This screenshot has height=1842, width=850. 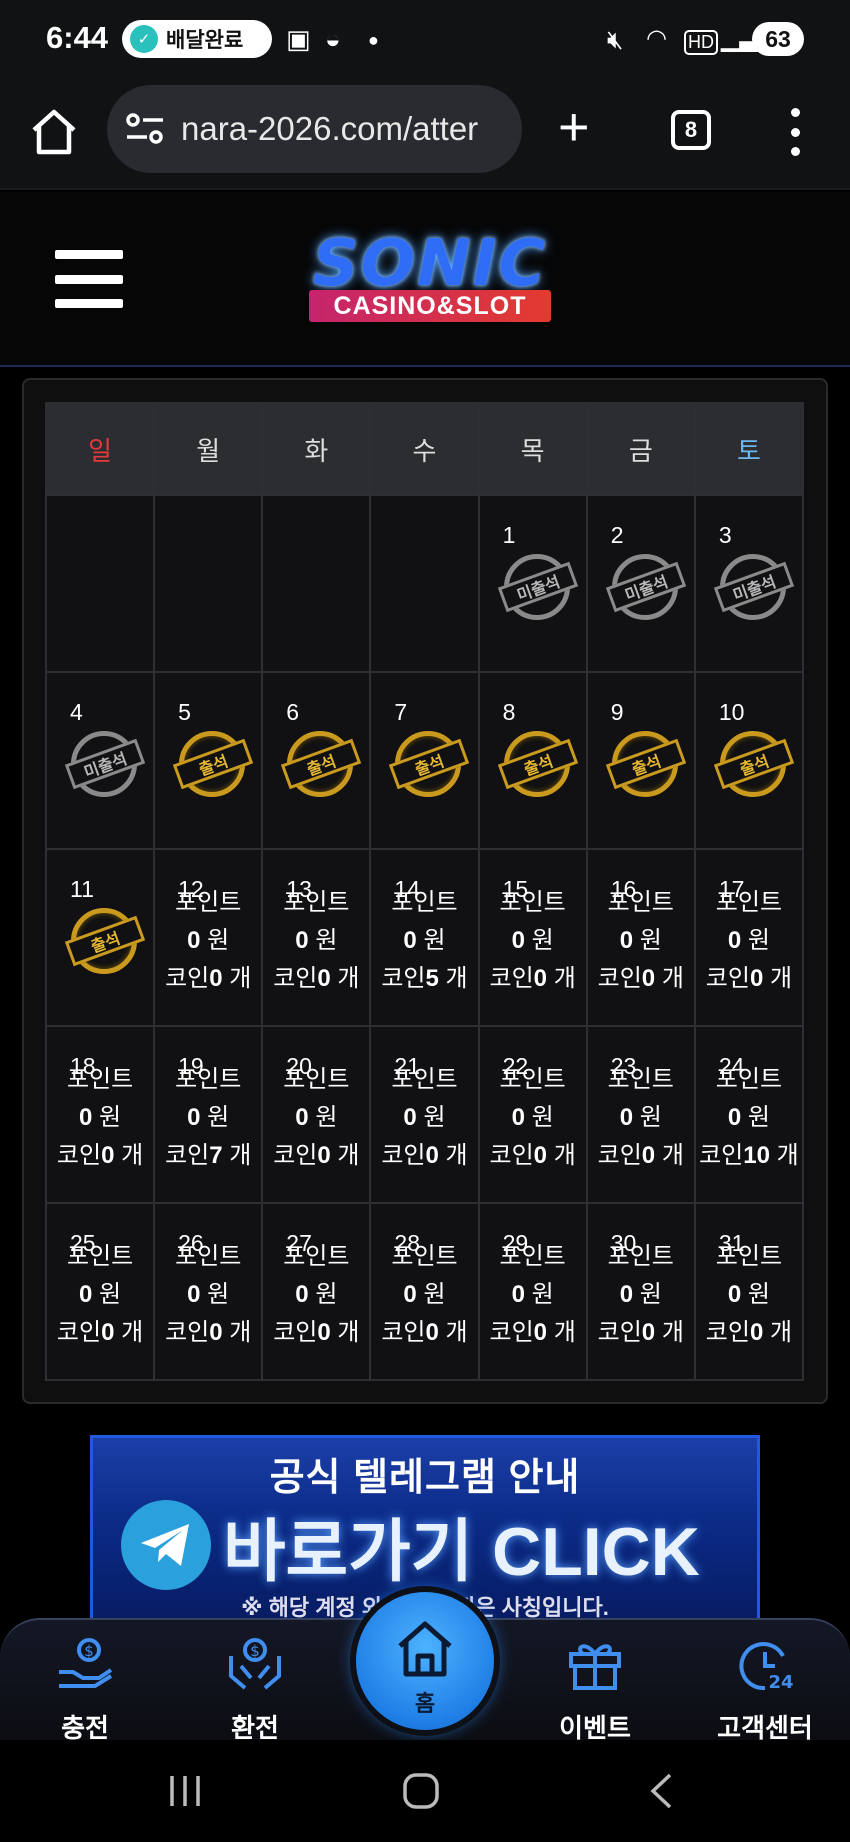 I want to click on tab-switcher-button: 8, so click(x=691, y=130).